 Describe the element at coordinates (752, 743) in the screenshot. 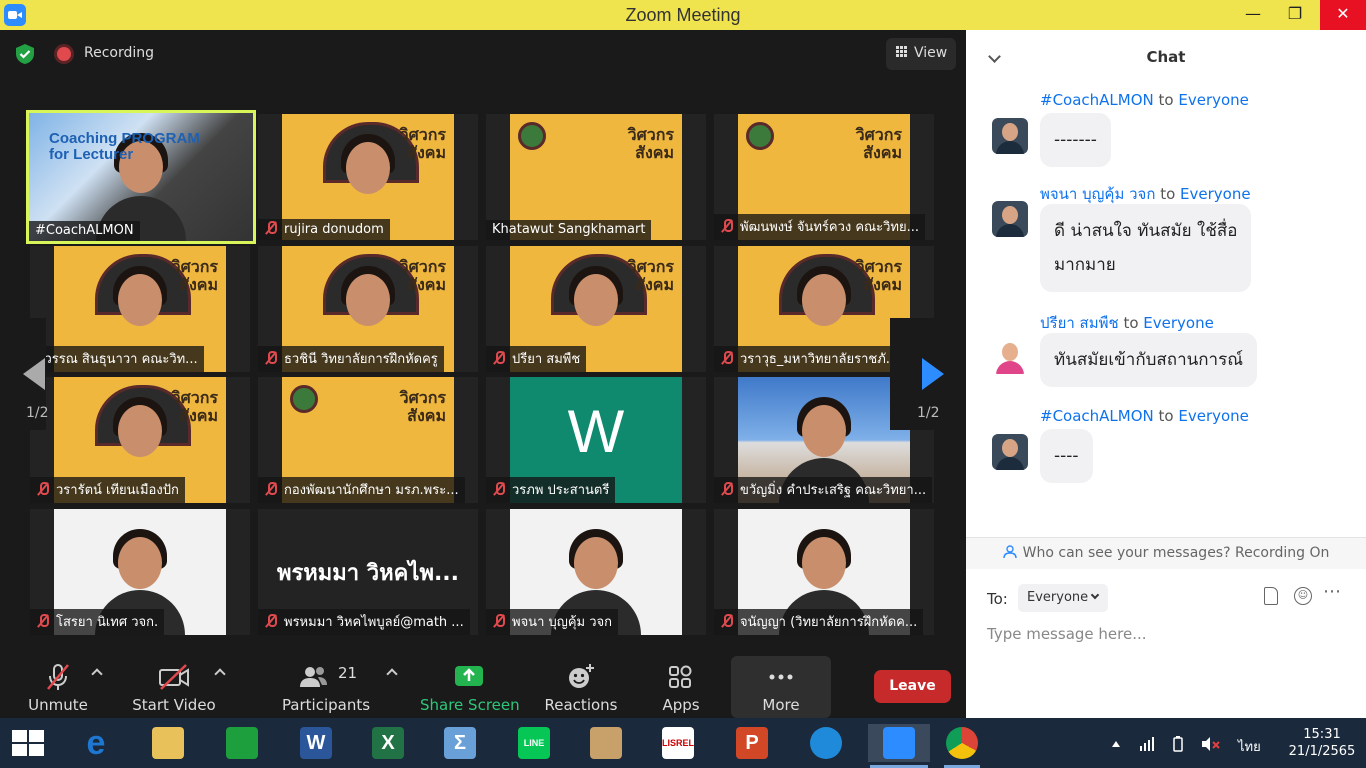

I see `powerpoint-taskbar-icon: P` at that location.